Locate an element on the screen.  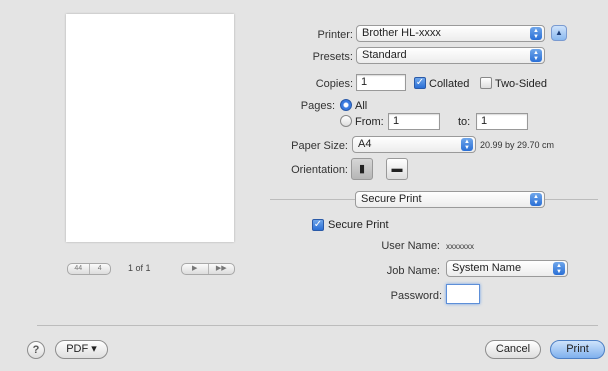
pages-to-field: 1 is located at coordinates (502, 121).